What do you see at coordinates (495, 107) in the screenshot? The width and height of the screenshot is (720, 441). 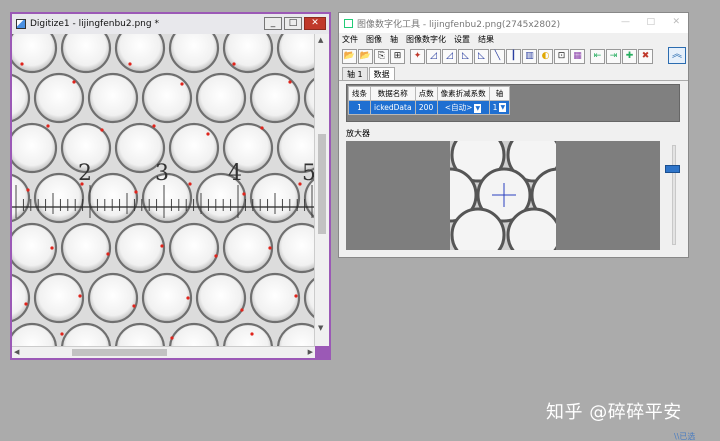 I see `axis-value: 1` at bounding box center [495, 107].